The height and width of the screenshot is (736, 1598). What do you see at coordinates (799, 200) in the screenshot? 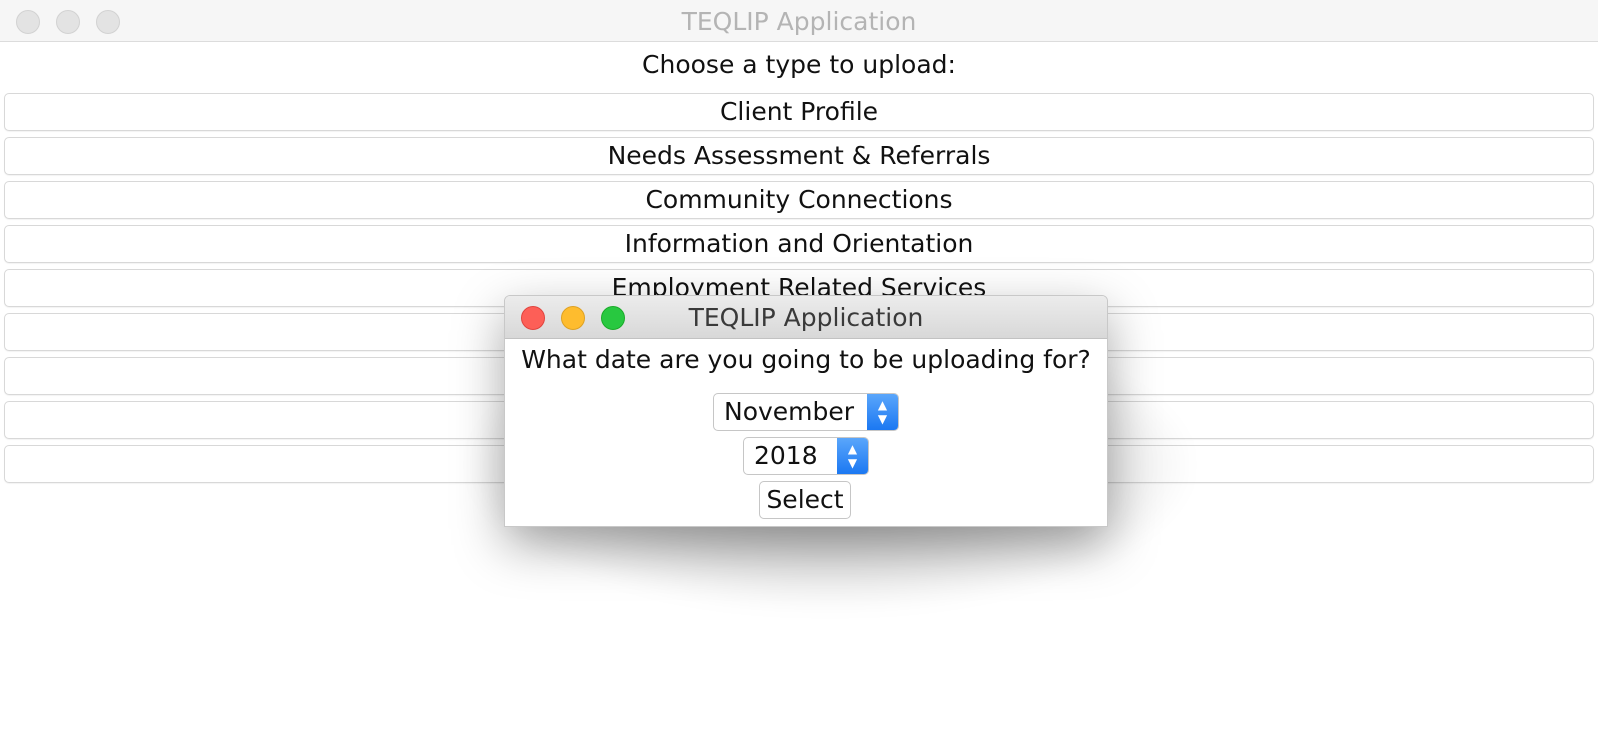
I see `community-connections-button: Community Connections` at bounding box center [799, 200].